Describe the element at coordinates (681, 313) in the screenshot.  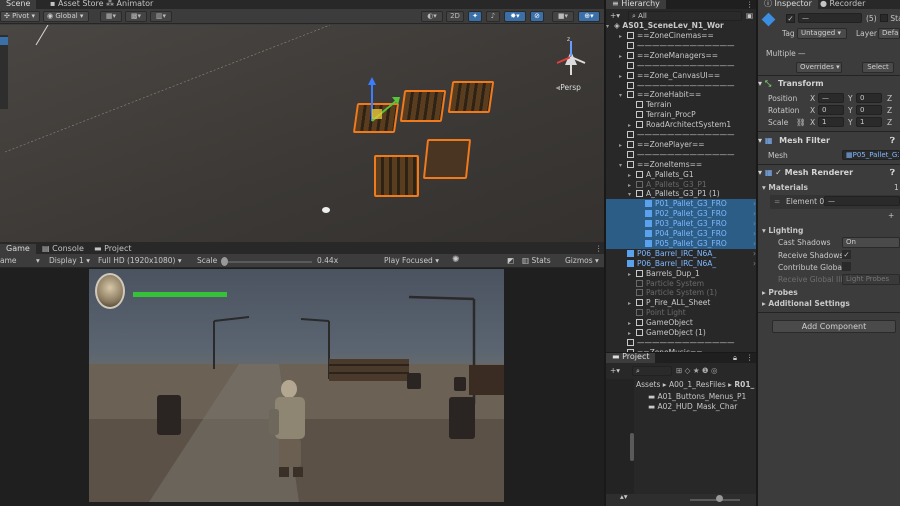
I see `hierarchy-row: Point Light` at that location.